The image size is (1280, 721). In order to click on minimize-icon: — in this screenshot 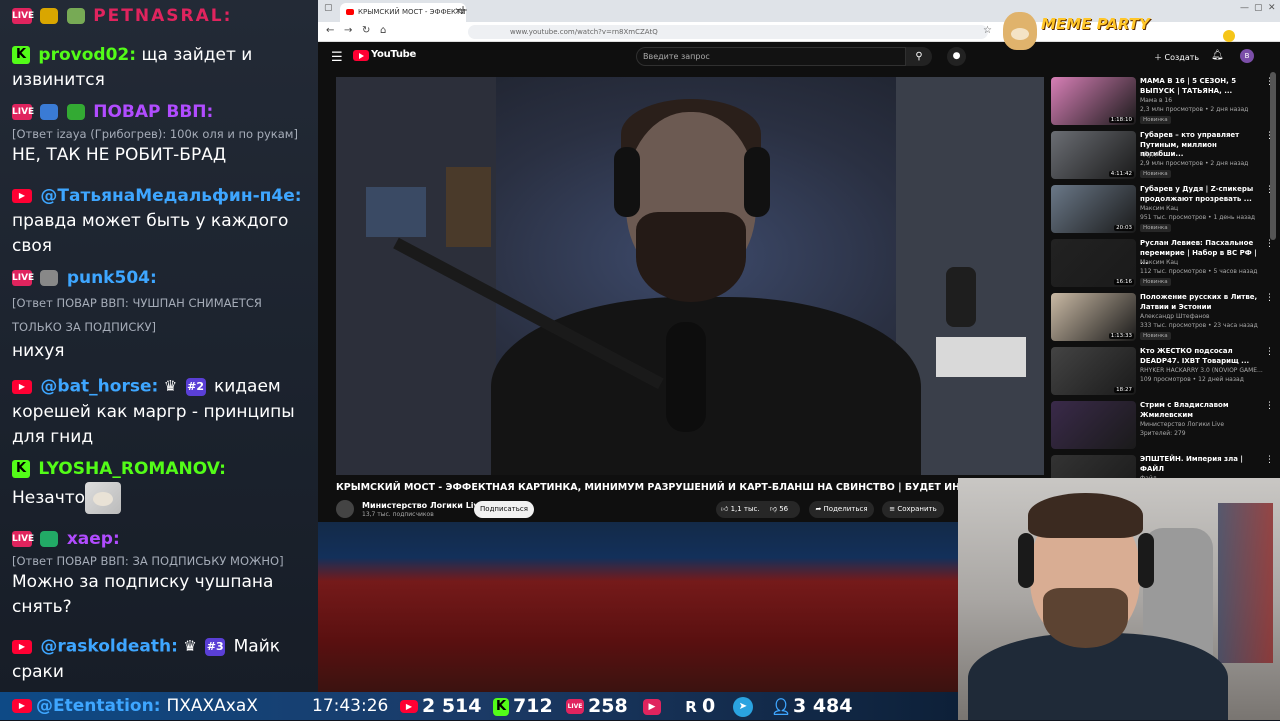, I will do `click(1244, 8)`.